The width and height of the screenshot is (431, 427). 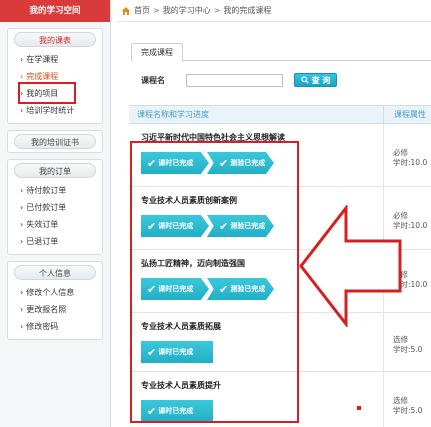 I want to click on sidebar-item-studying: › 在学课程, so click(x=55, y=59).